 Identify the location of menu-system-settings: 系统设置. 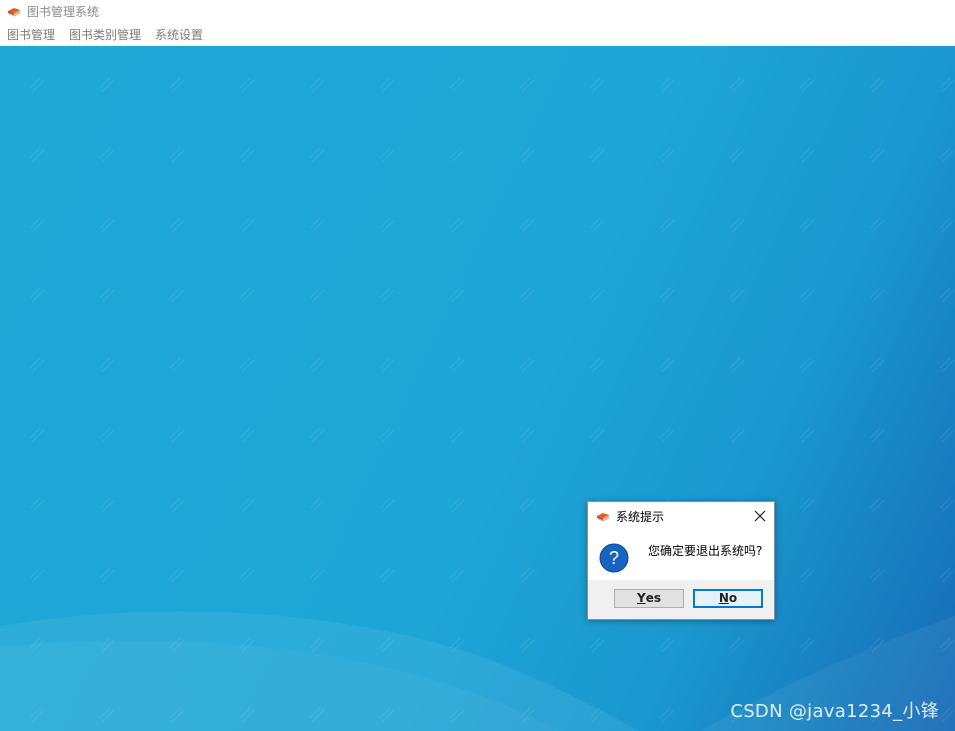
(179, 35).